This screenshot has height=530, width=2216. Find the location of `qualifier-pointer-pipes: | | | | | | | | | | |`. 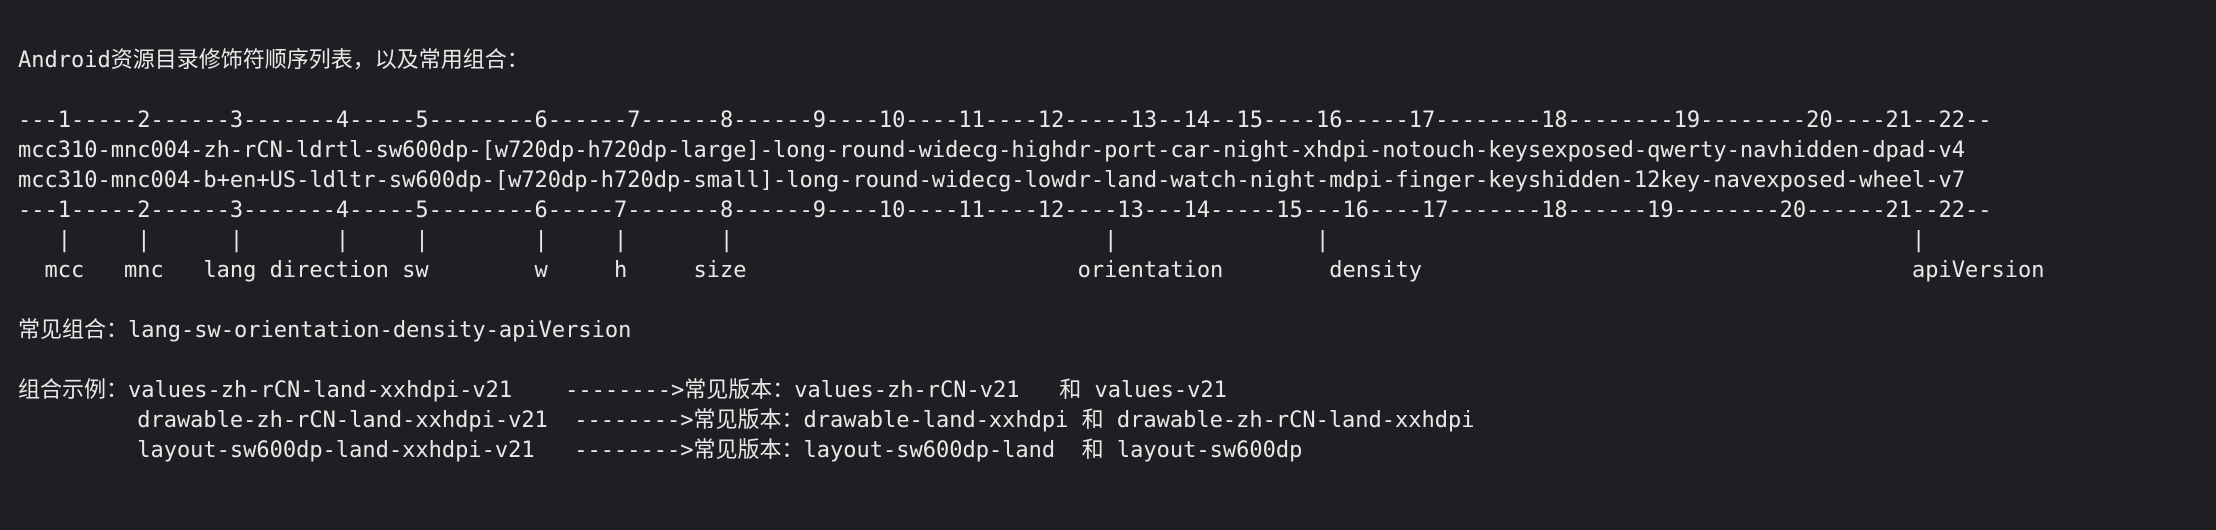

qualifier-pointer-pipes: | | | | | | | | | | | is located at coordinates (972, 240).